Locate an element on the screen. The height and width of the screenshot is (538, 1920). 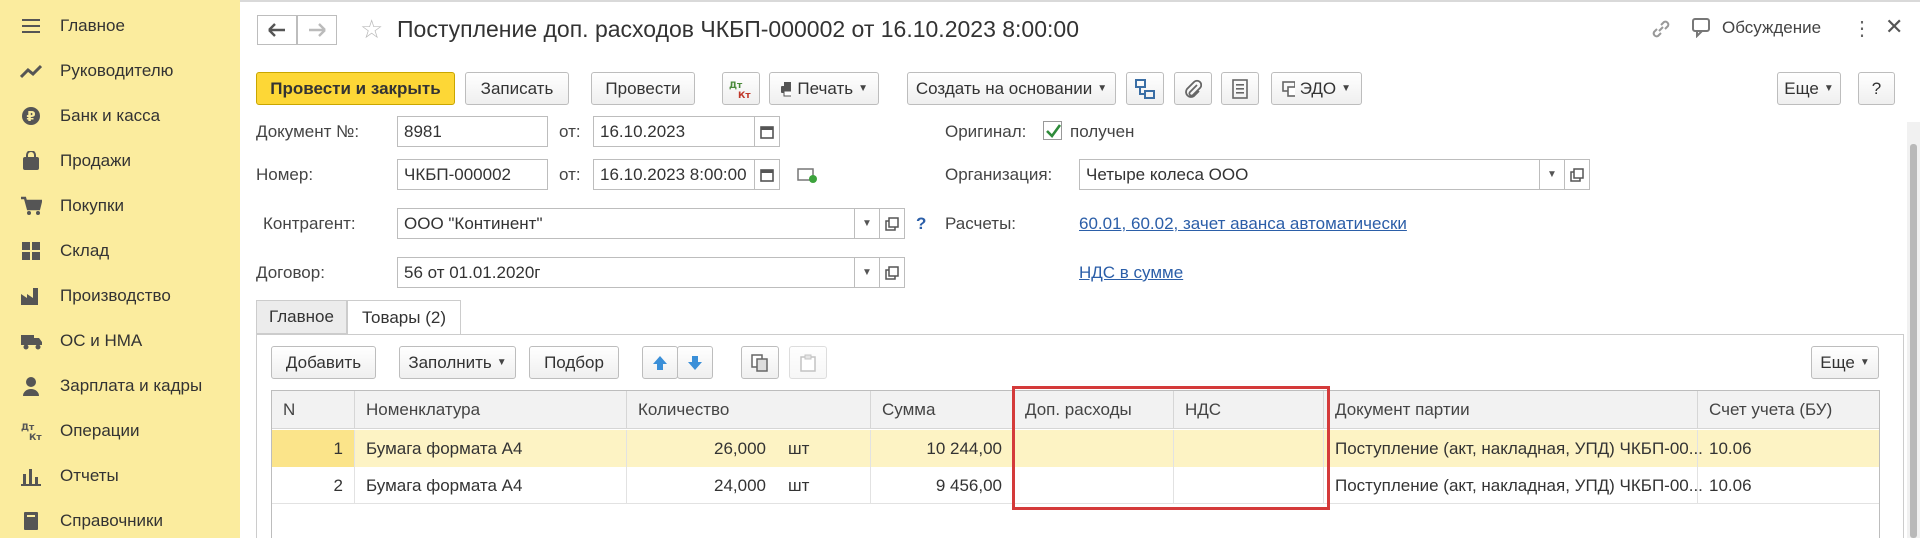
cell-sum: 9 456,00 is located at coordinates (942, 485).